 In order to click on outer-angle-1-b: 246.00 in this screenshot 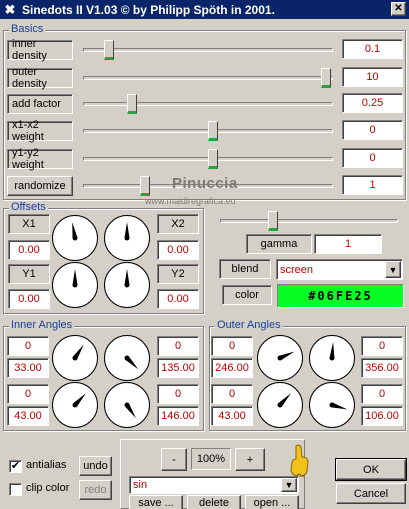, I will do `click(232, 368)`.